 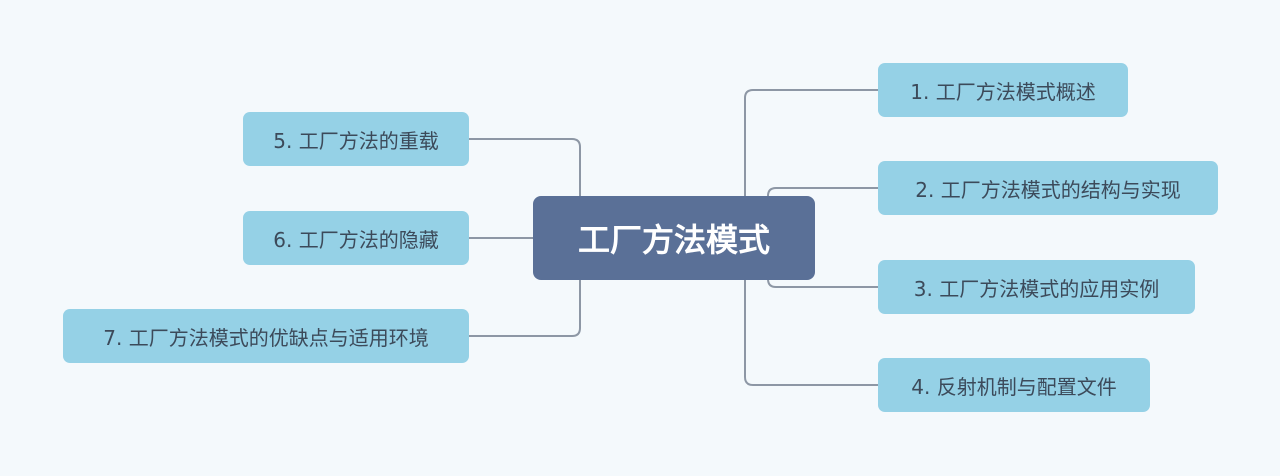 I want to click on branch-node-3: 3. 工厂方法模式的应用实例, so click(x=1036, y=287).